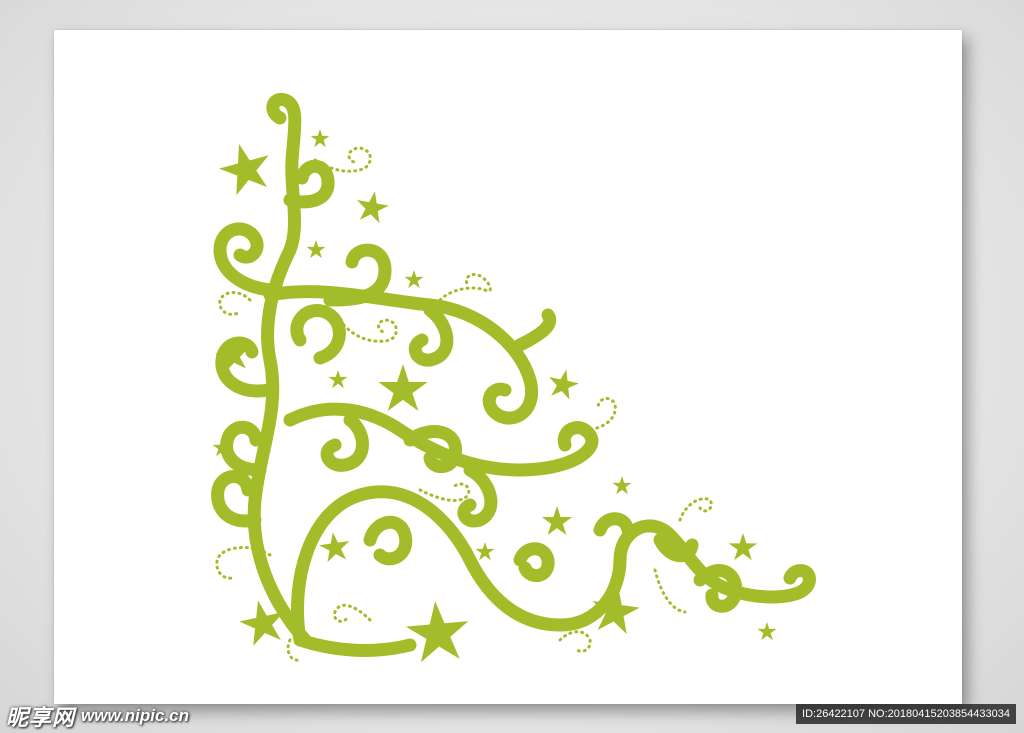 Image resolution: width=1024 pixels, height=733 pixels. I want to click on watermark-logo: 昵享网, so click(41, 718).